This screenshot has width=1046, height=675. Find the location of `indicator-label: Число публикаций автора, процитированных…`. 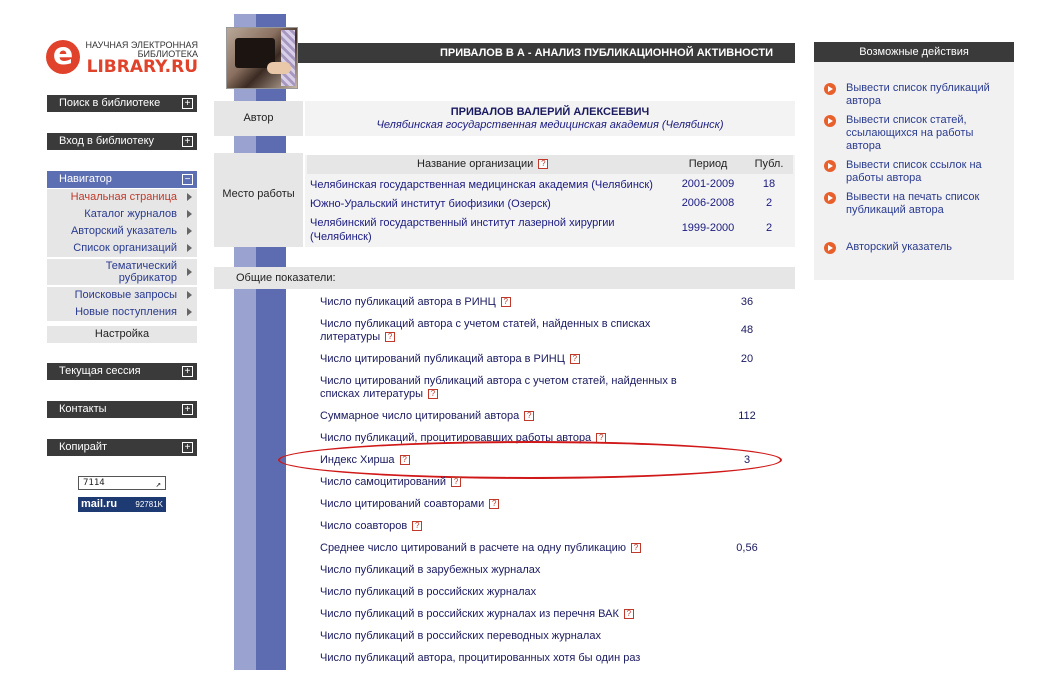

indicator-label: Число публикаций автора, процитированных… is located at coordinates (480, 658).